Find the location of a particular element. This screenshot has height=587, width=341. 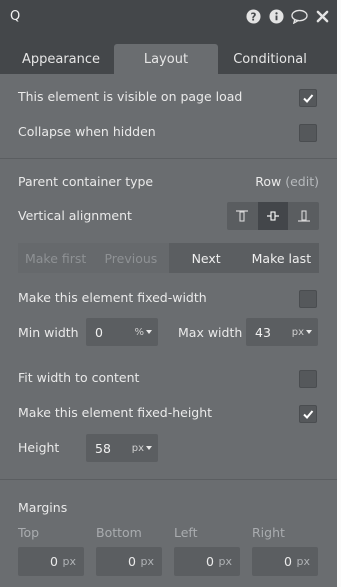

margin-left-label: Left is located at coordinates (186, 532).